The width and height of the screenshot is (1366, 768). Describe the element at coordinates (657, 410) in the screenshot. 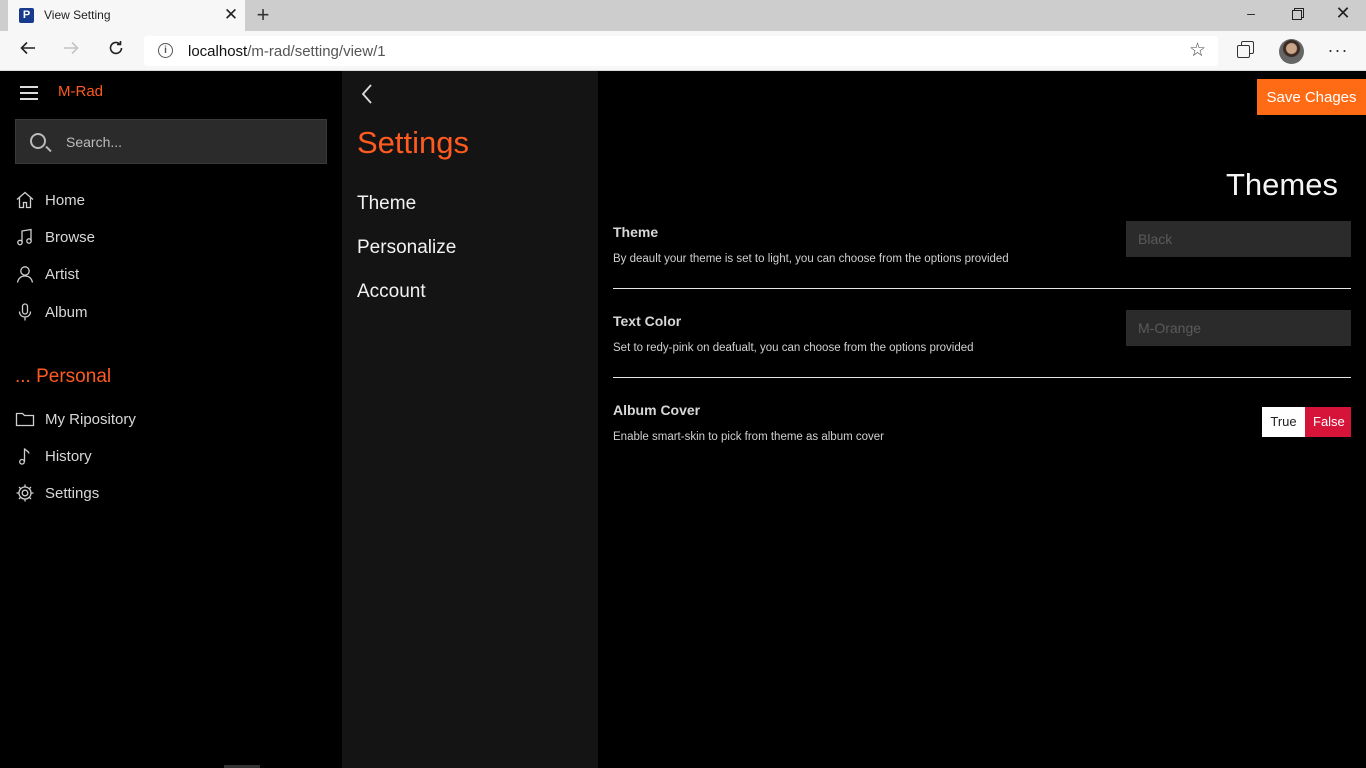

I see `setting-name: Album Cover` at that location.